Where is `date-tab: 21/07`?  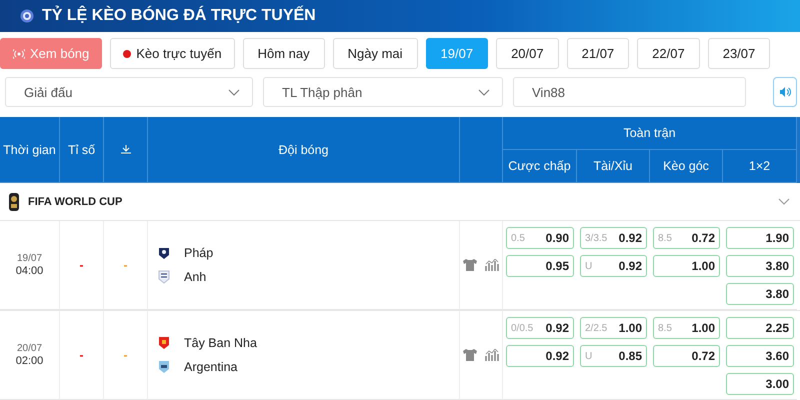
date-tab: 21/07 is located at coordinates (598, 53).